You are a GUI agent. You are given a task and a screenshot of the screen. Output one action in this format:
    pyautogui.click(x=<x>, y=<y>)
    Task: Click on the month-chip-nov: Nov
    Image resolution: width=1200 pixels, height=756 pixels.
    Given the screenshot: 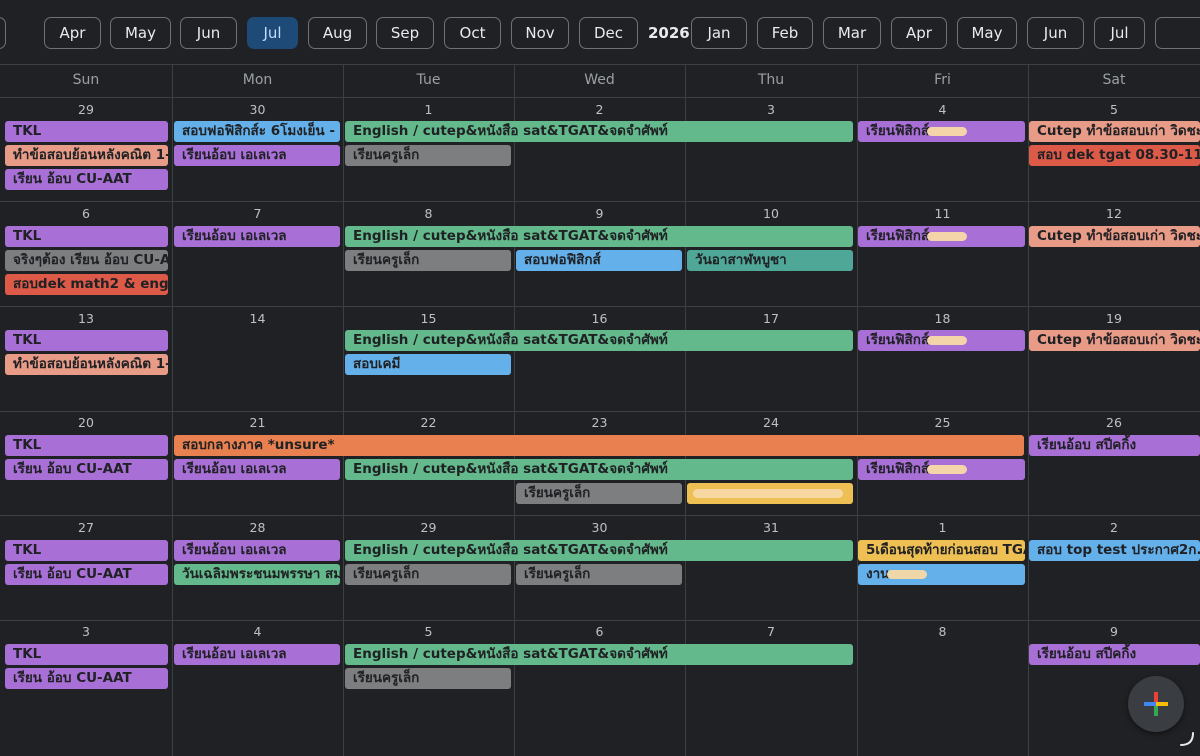 What is the action you would take?
    pyautogui.click(x=540, y=33)
    